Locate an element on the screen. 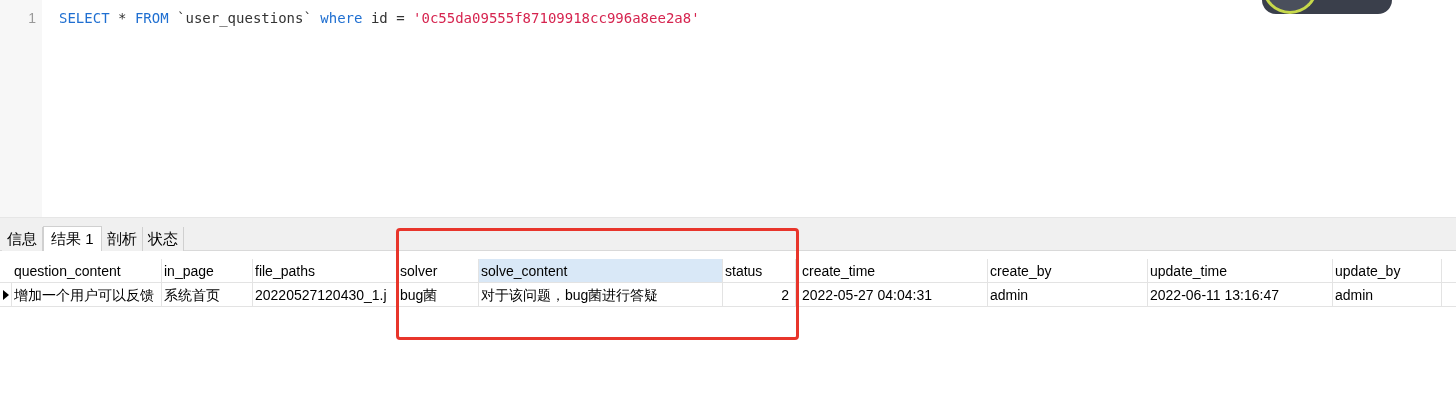 This screenshot has height=413, width=1456. column-header: update_time is located at coordinates (1240, 270).